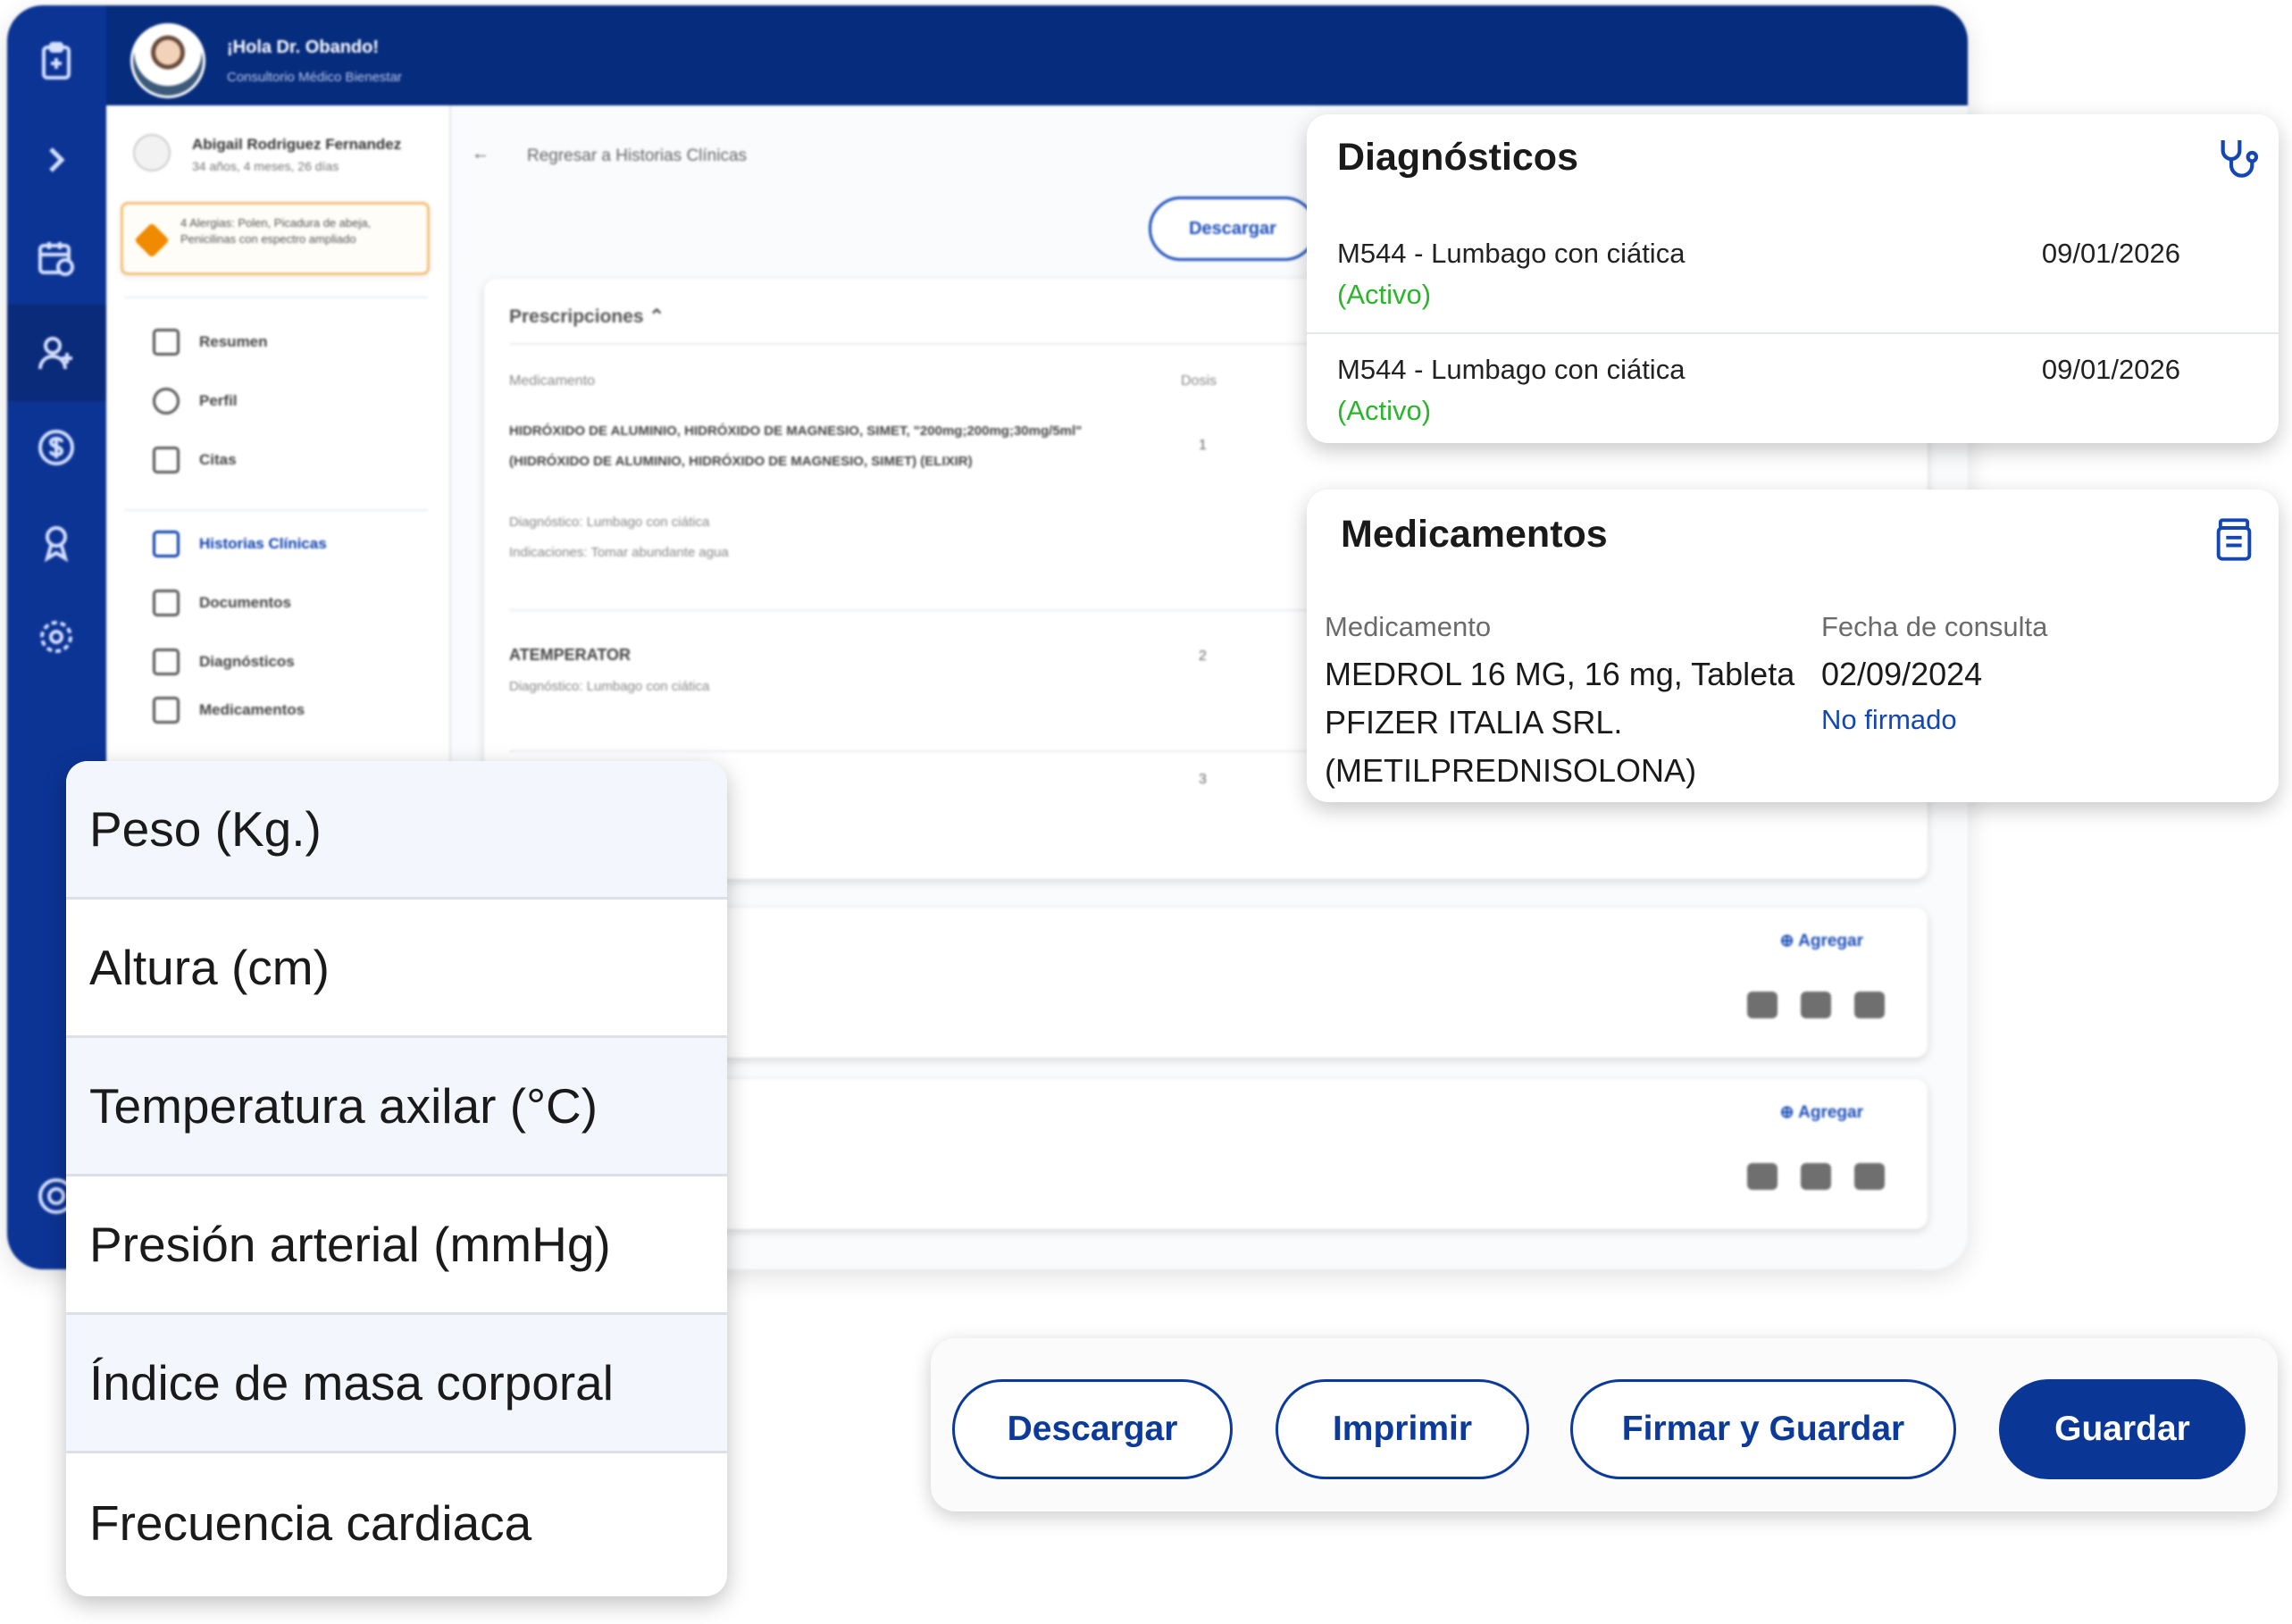 The height and width of the screenshot is (1624, 2292). I want to click on clipboard-logo-icon, so click(56, 62).